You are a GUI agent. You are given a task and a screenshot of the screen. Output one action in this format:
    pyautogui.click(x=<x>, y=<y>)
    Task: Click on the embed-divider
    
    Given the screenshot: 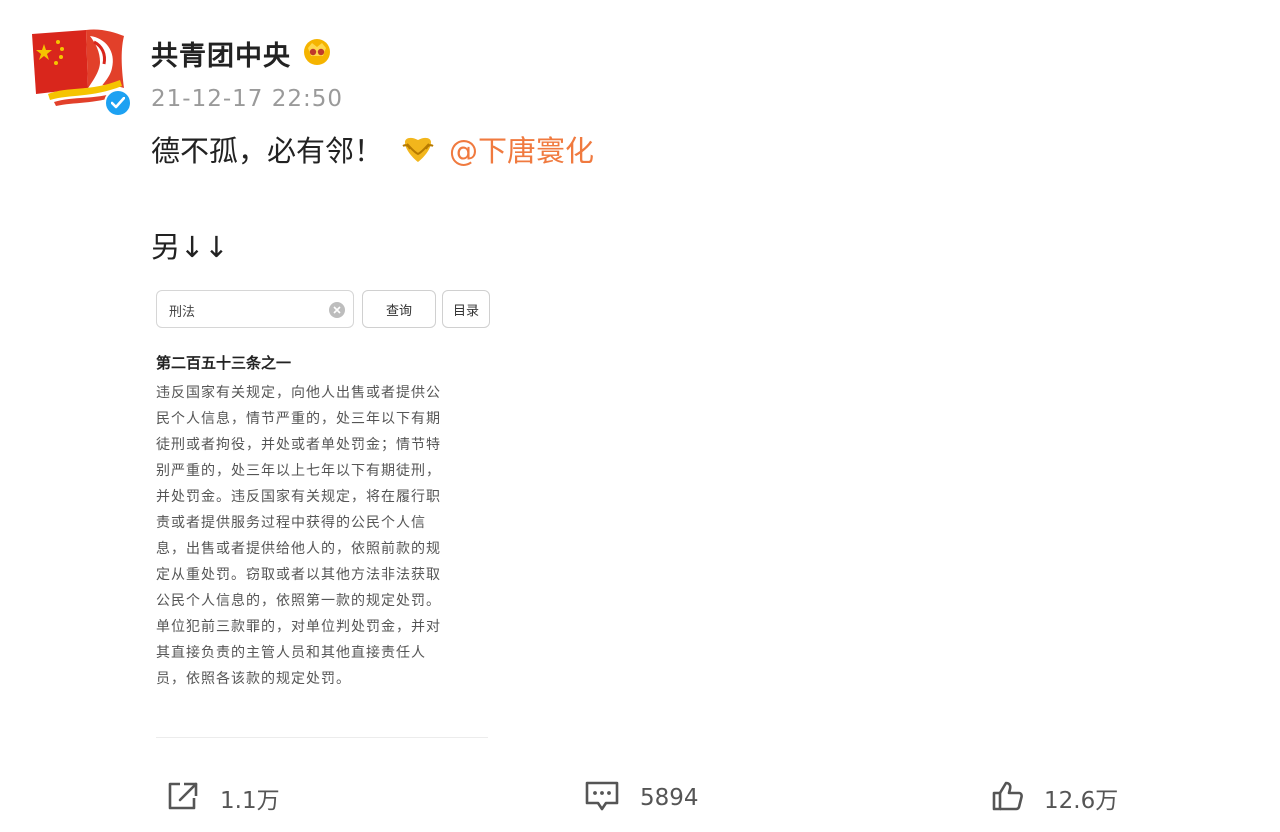 What is the action you would take?
    pyautogui.click(x=322, y=737)
    